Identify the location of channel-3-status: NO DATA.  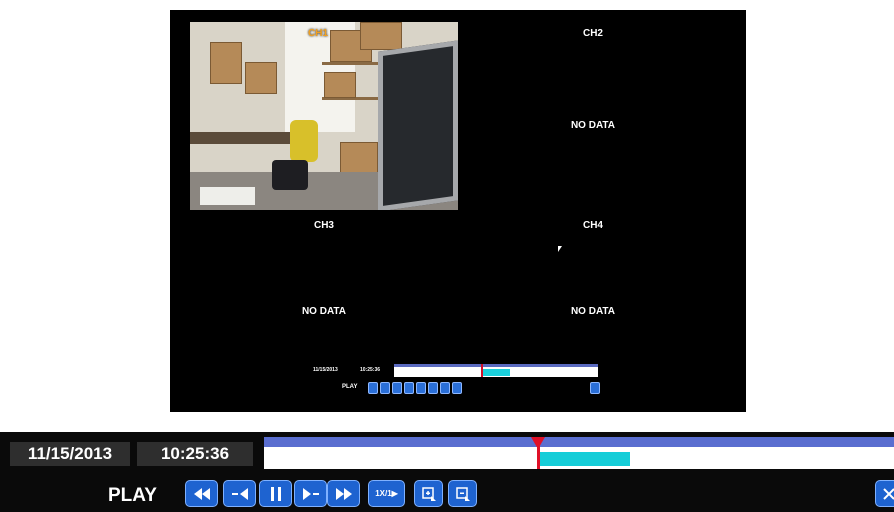
(324, 311).